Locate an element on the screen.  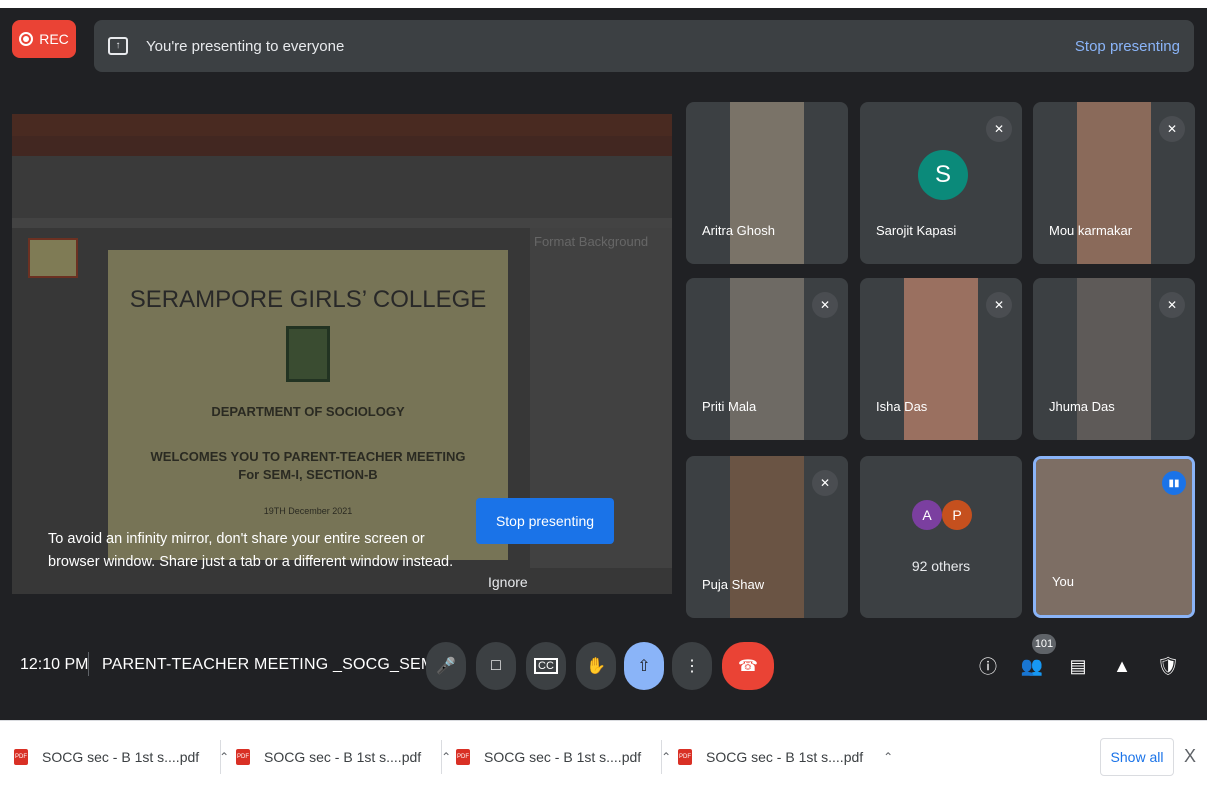
participant-tile: Aritra Ghosh is located at coordinates (767, 183).